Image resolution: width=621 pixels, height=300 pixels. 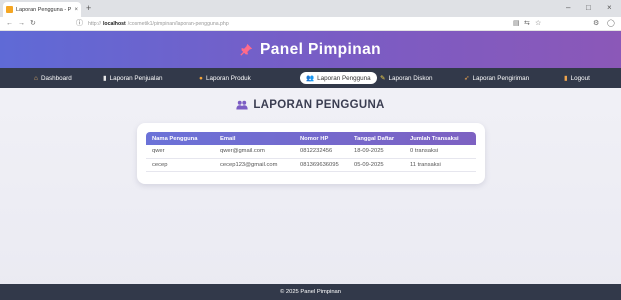 What do you see at coordinates (320, 49) in the screenshot?
I see `page-title: Panel Pimpinan` at bounding box center [320, 49].